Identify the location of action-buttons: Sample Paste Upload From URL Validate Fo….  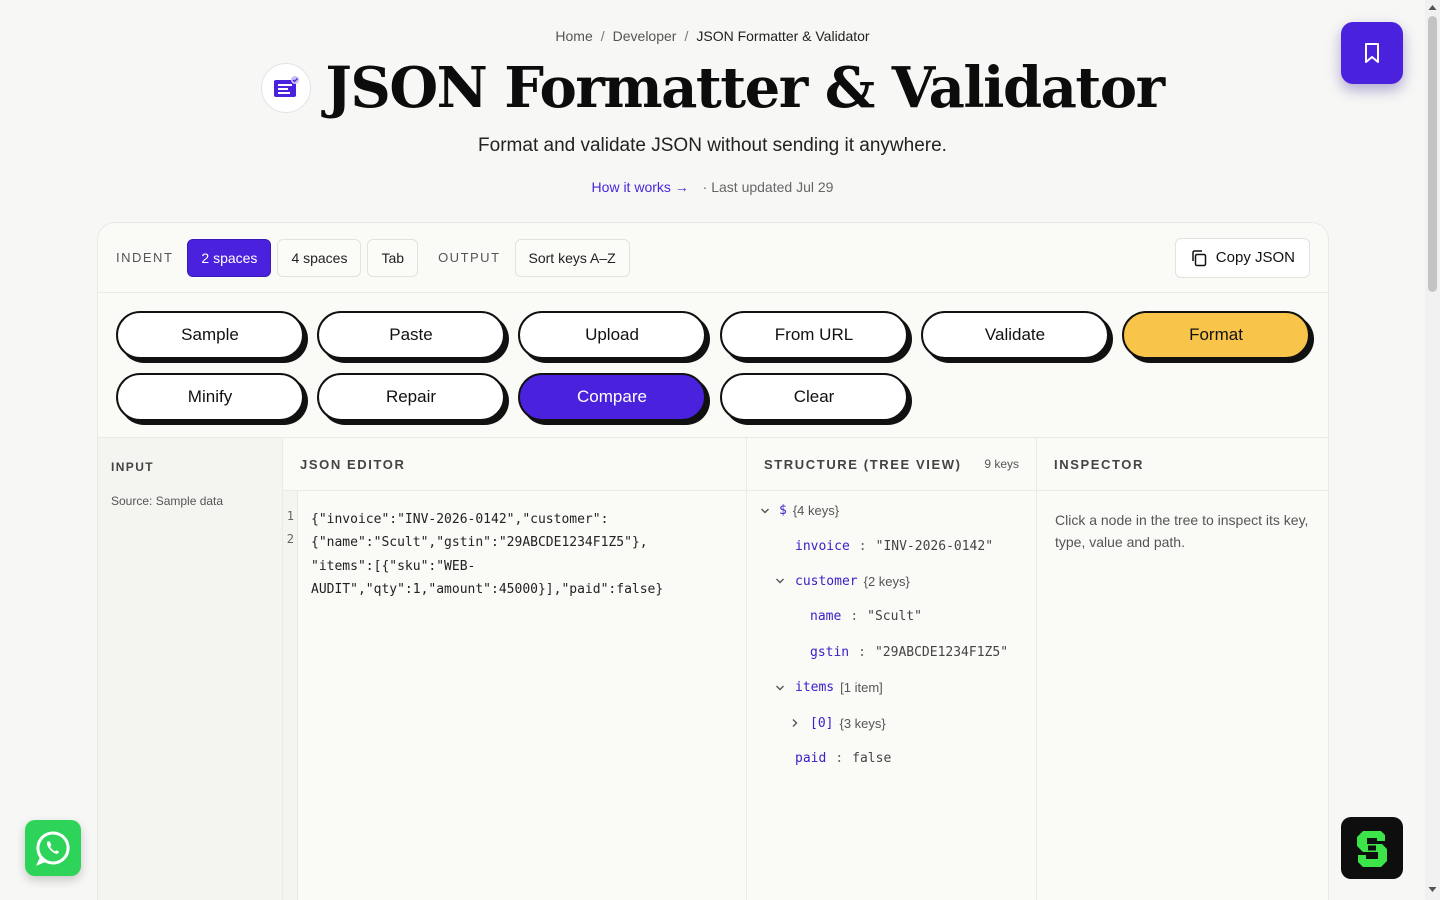
(715, 373).